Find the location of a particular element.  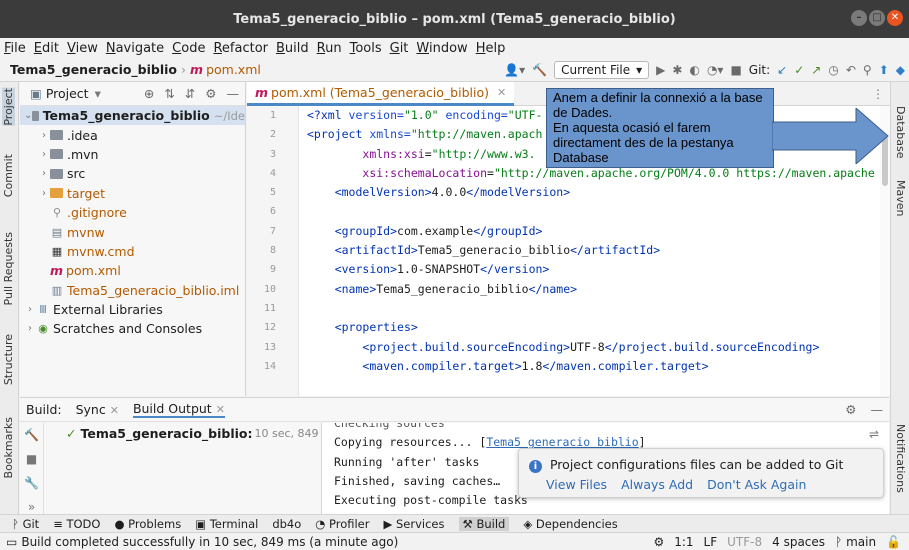

tab-git: ᚹ Git is located at coordinates (25, 524).